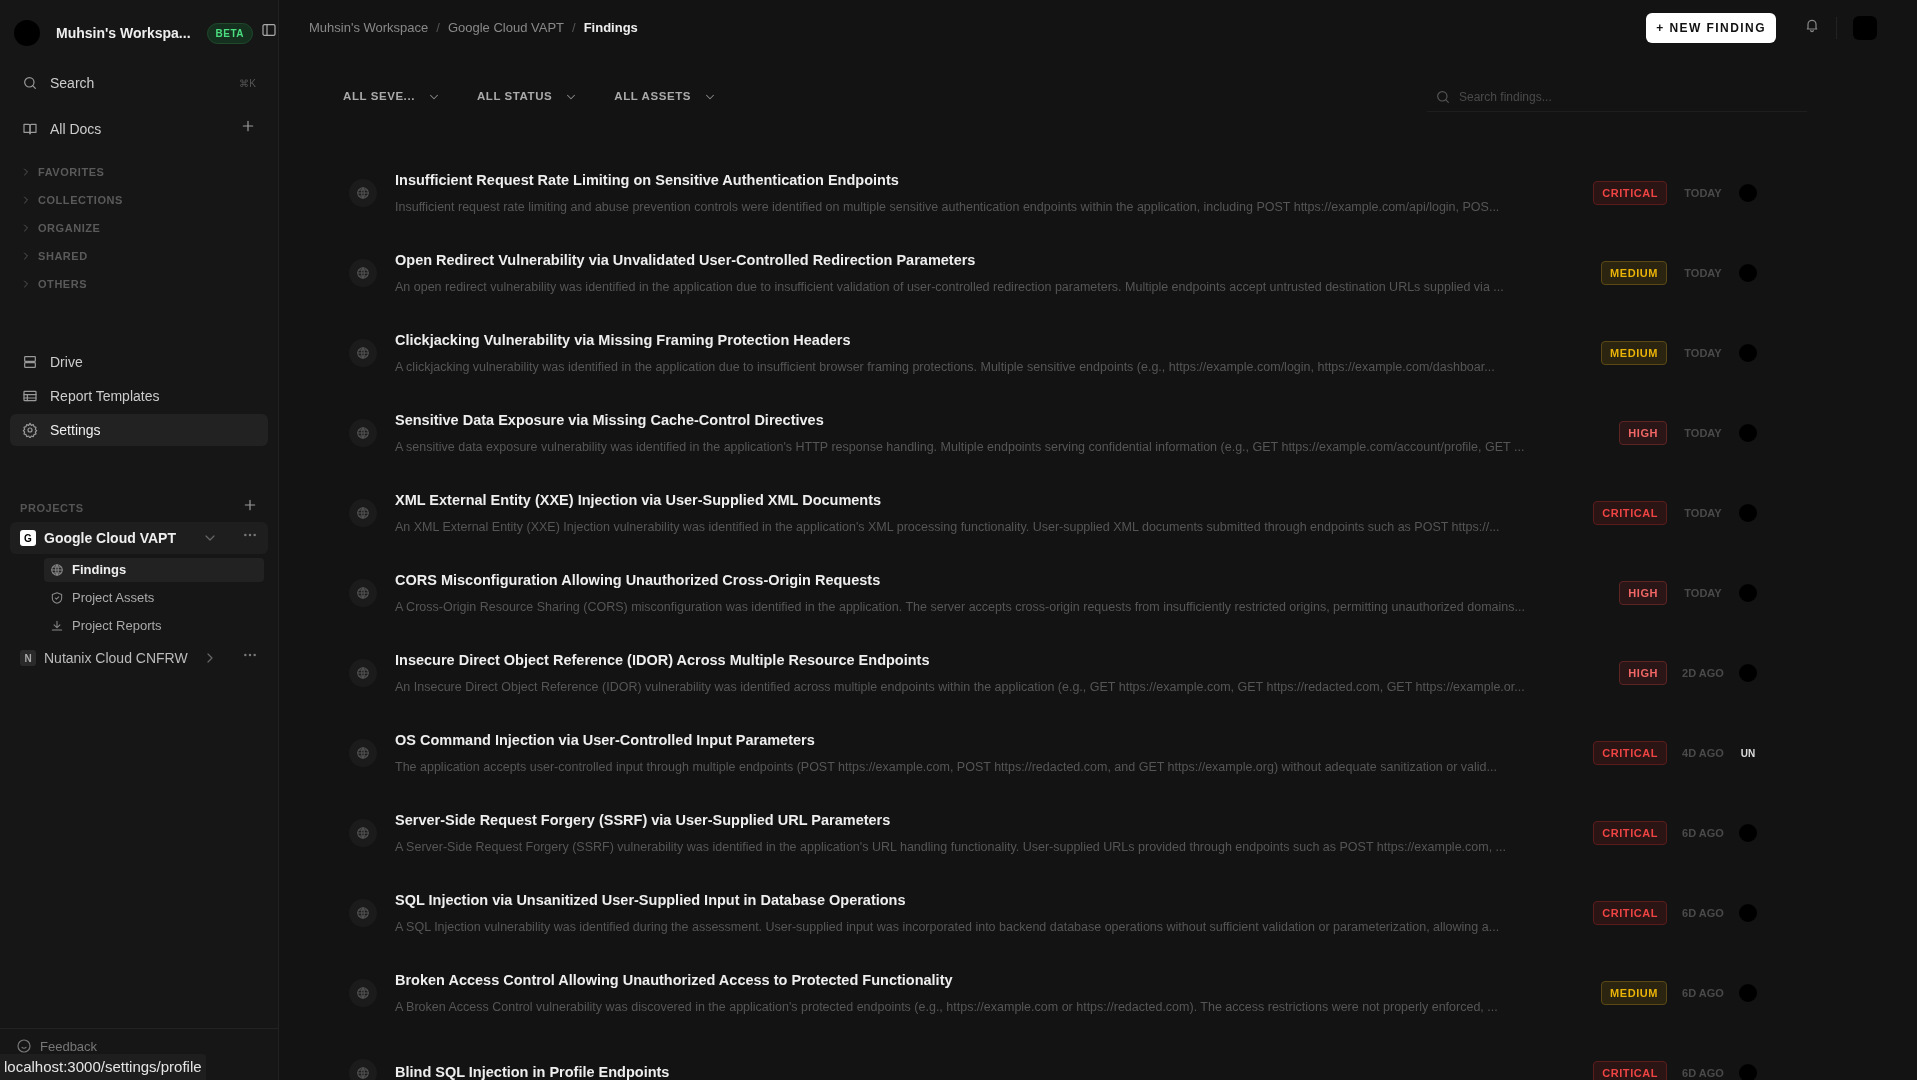 This screenshot has height=1080, width=1917. Describe the element at coordinates (230, 33) in the screenshot. I see `beta-badge: BETA` at that location.